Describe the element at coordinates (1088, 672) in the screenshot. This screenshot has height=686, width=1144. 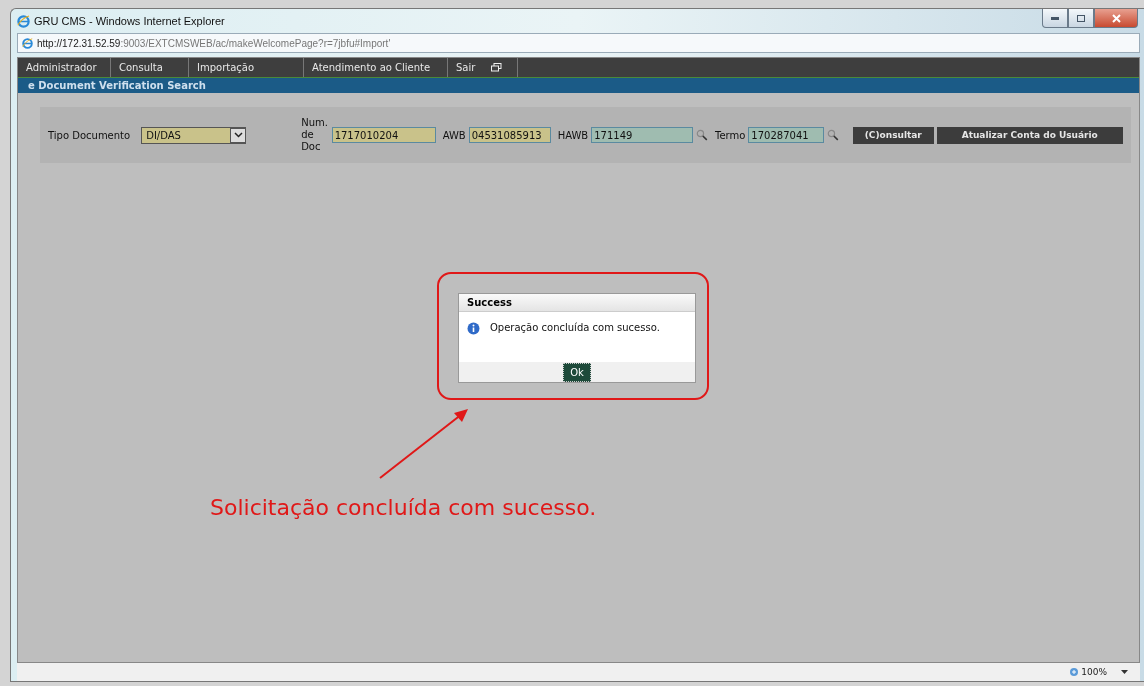
I see `zoom-control: 100%` at that location.